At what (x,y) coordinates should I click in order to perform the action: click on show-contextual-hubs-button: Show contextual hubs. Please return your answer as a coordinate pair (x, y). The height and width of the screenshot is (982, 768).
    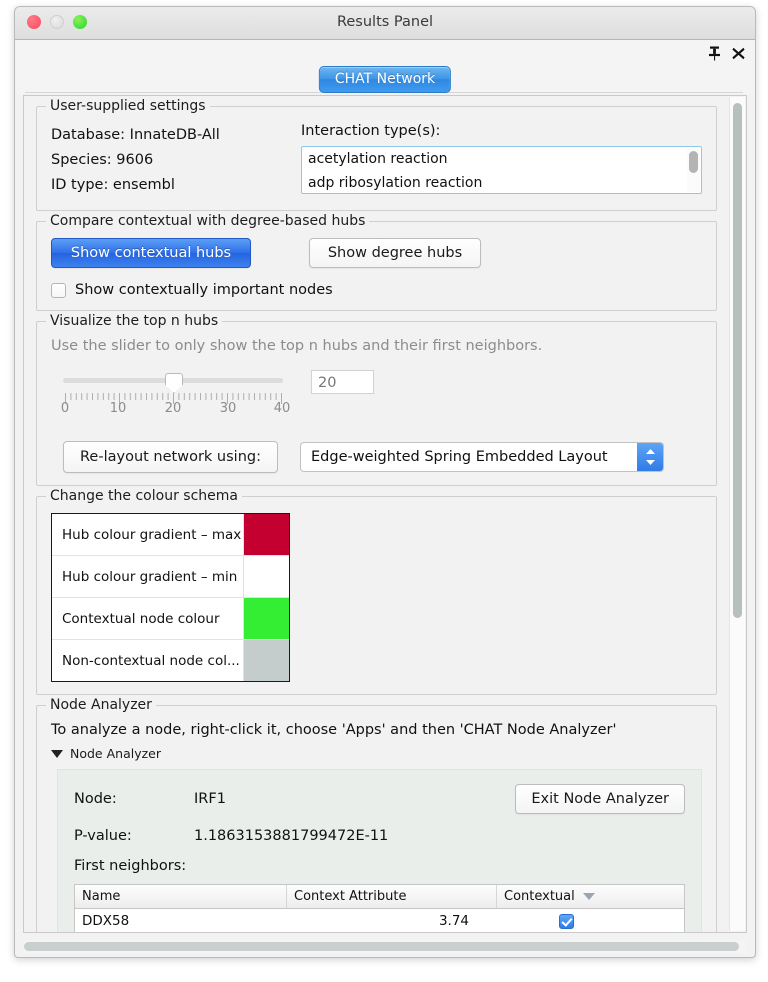
    Looking at the image, I should click on (151, 253).